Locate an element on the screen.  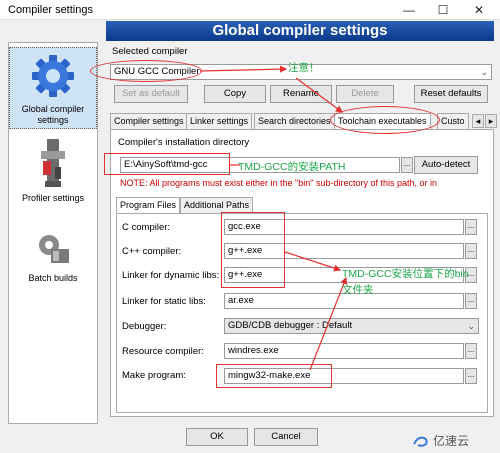
annotation-path: TMD-GCC的安装PATH is located at coordinates (292, 167).